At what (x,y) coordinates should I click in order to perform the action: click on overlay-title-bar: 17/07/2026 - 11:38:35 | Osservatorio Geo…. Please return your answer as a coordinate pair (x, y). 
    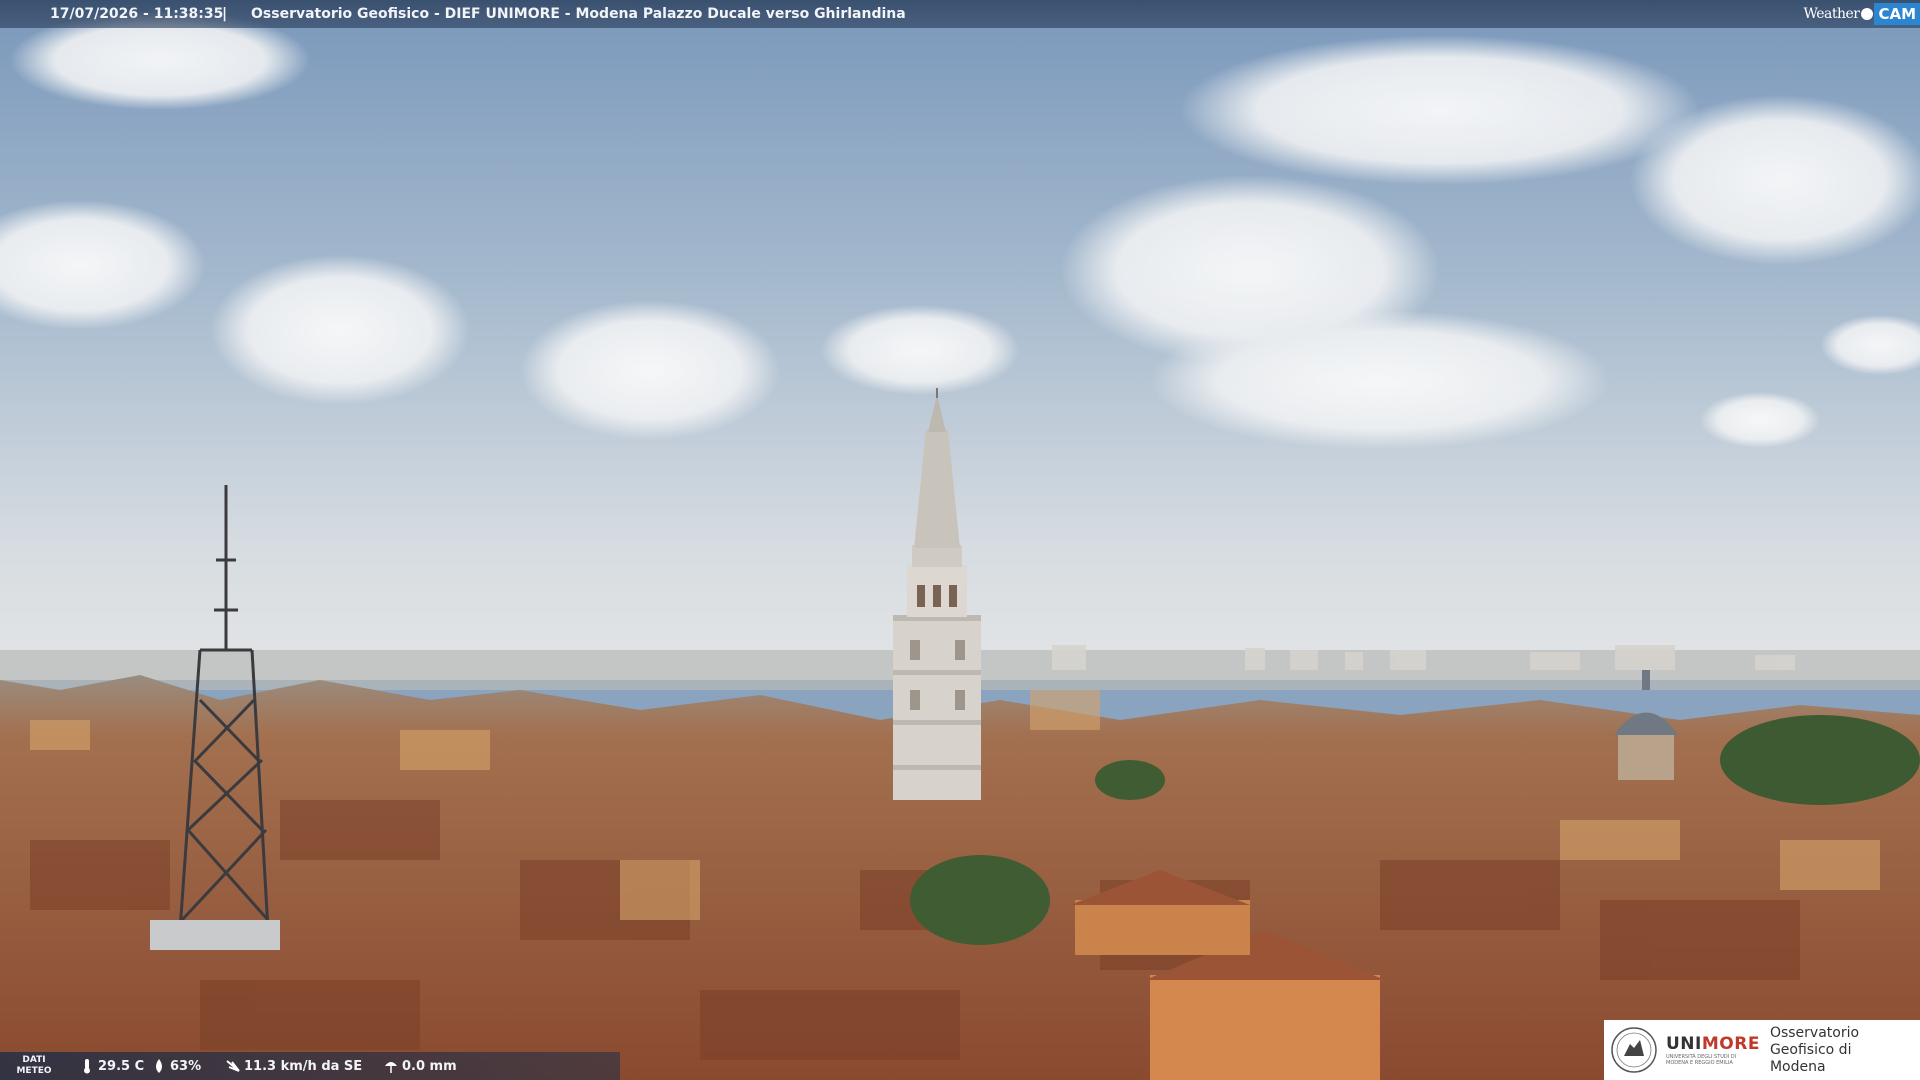
    Looking at the image, I should click on (960, 14).